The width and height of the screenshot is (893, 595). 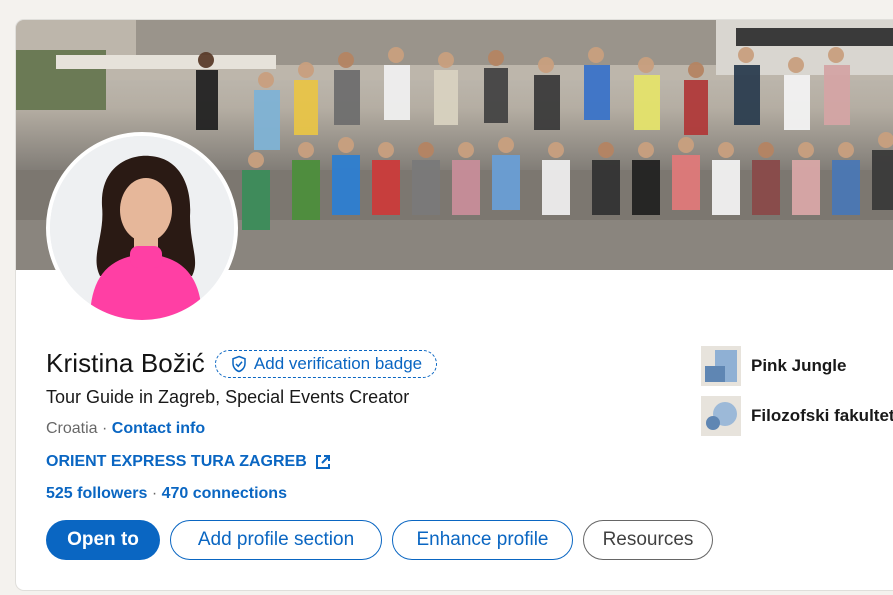 What do you see at coordinates (822, 415) in the screenshot?
I see `school-name: Filozofski fakultet` at bounding box center [822, 415].